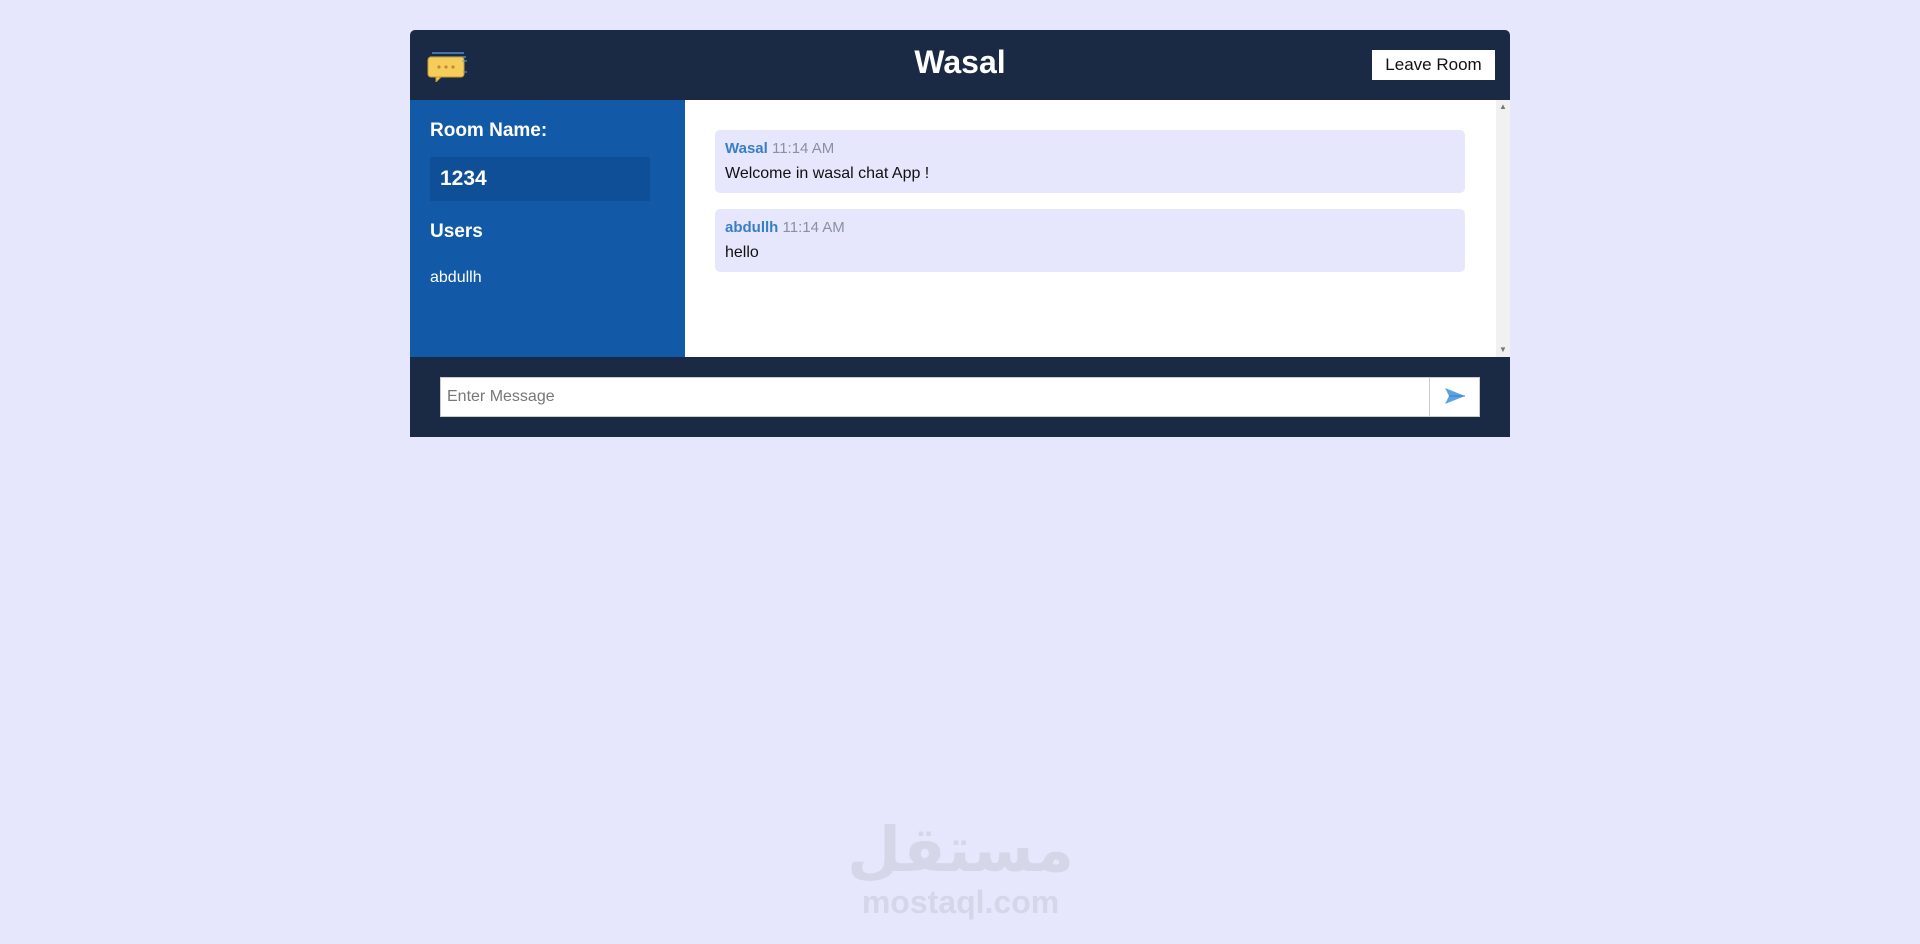 This screenshot has width=1920, height=944. What do you see at coordinates (827, 173) in the screenshot?
I see `message-text: Welcome in wasal chat App !` at bounding box center [827, 173].